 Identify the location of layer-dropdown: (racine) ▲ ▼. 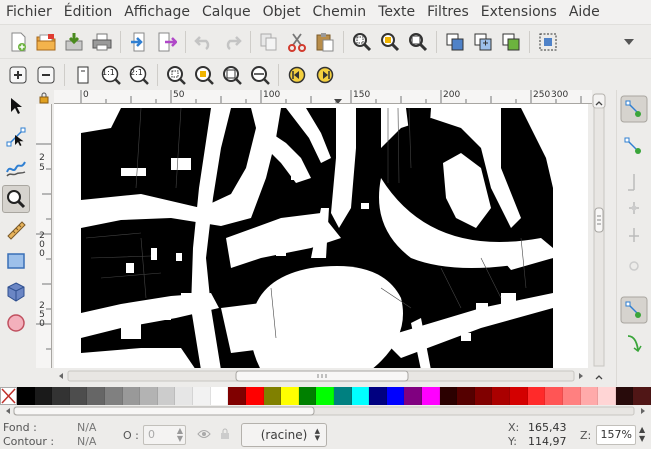
(284, 435).